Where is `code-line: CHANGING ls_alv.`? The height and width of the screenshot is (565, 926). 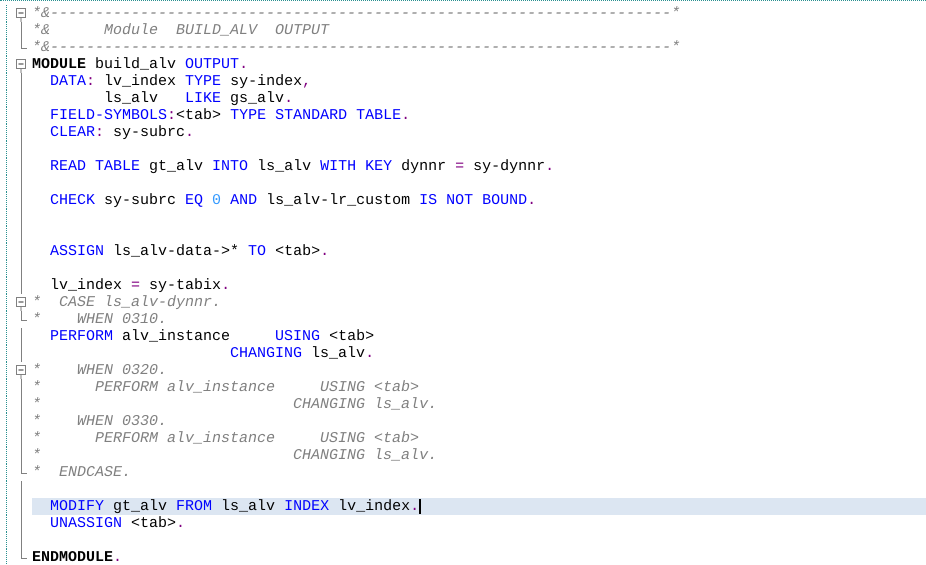 code-line: CHANGING ls_alv. is located at coordinates (302, 353).